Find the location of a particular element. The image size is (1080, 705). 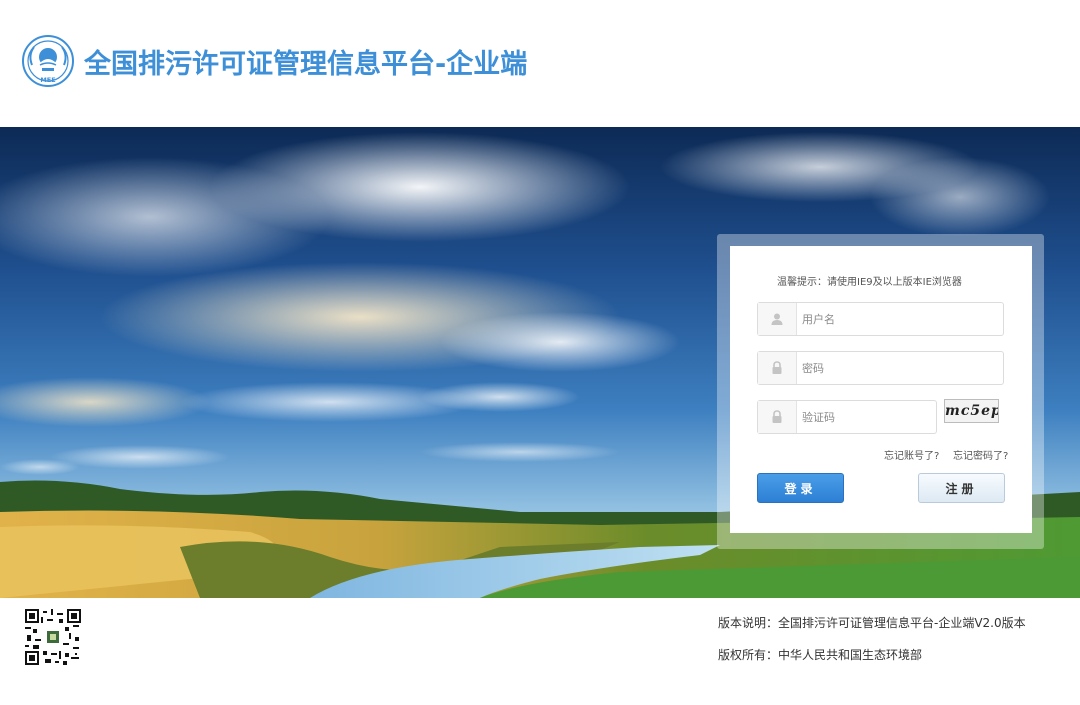

copyright-info: 版权所有：中华人民共和国生态环境部 is located at coordinates (820, 655).